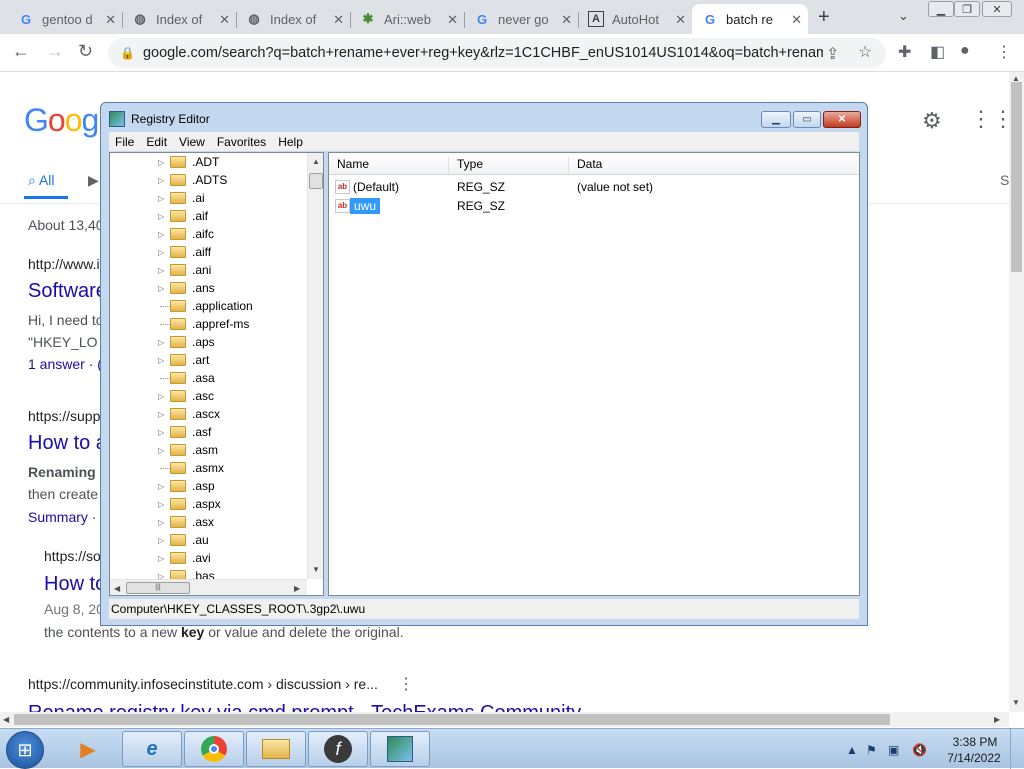 The width and height of the screenshot is (1024, 769). Describe the element at coordinates (407, 19) in the screenshot. I see `tab-3: ✱ Ari::web ✕` at that location.